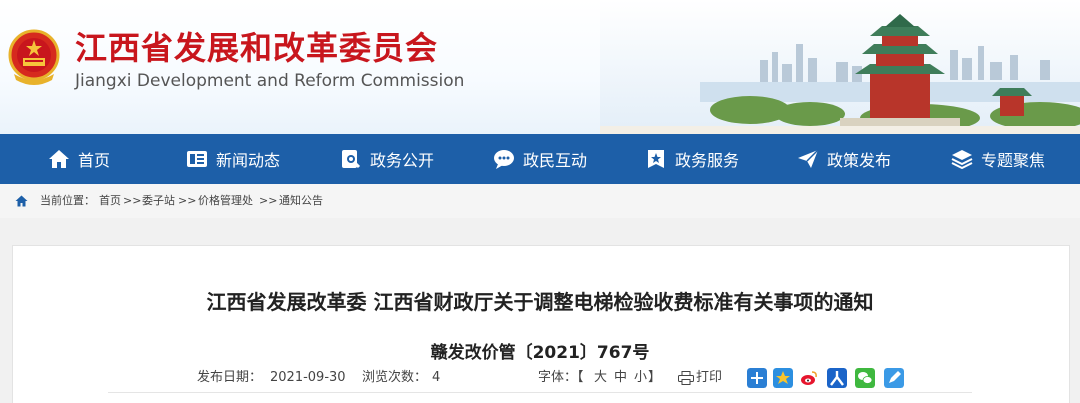  What do you see at coordinates (655, 377) in the screenshot?
I see `font-size-bracket-end: 】` at bounding box center [655, 377].